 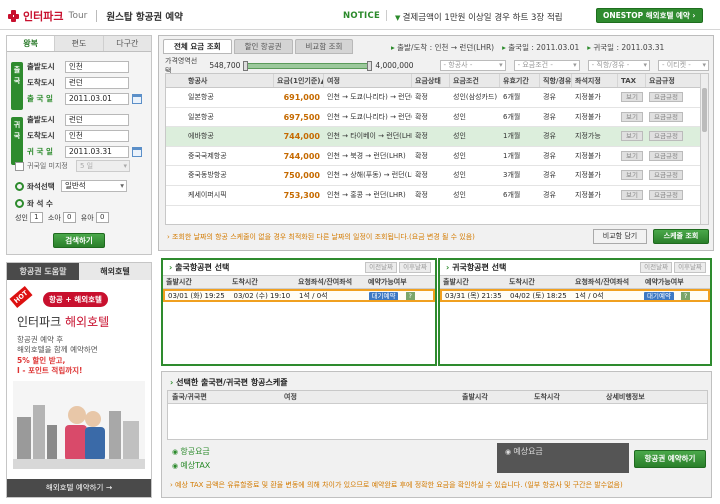 What do you see at coordinates (415, 267) in the screenshot?
I see `outbound-next-date-button: 이후날짜` at bounding box center [415, 267].